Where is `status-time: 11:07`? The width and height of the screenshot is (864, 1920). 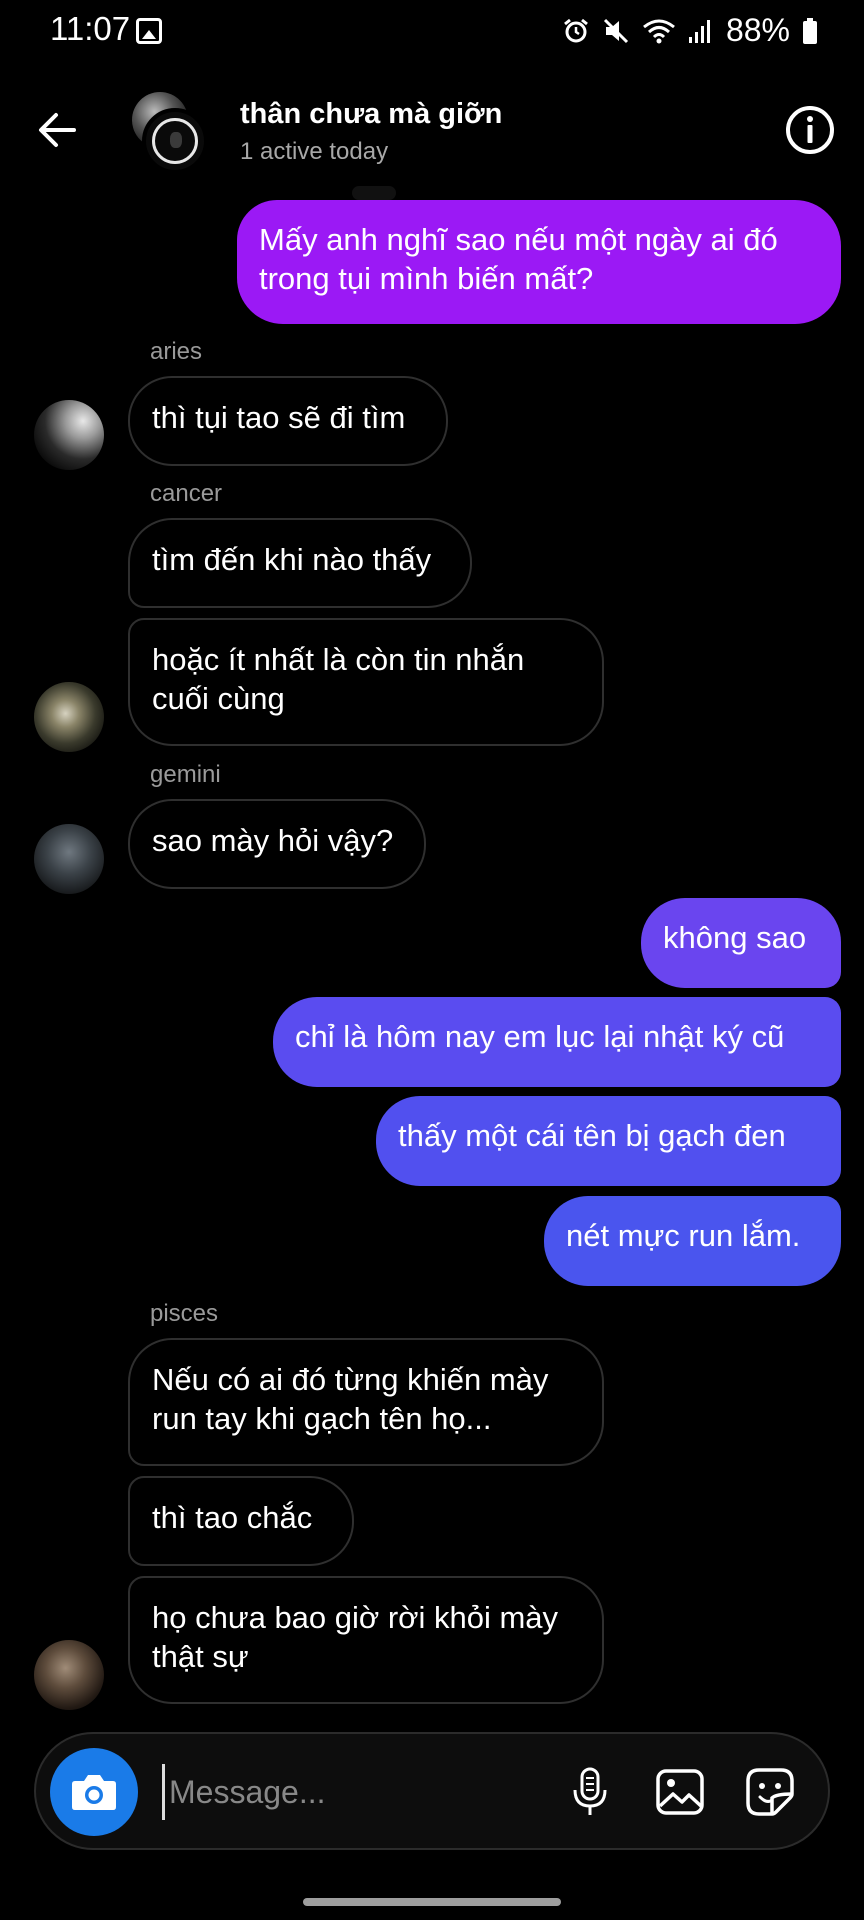
status-time: 11:07 is located at coordinates (90, 28).